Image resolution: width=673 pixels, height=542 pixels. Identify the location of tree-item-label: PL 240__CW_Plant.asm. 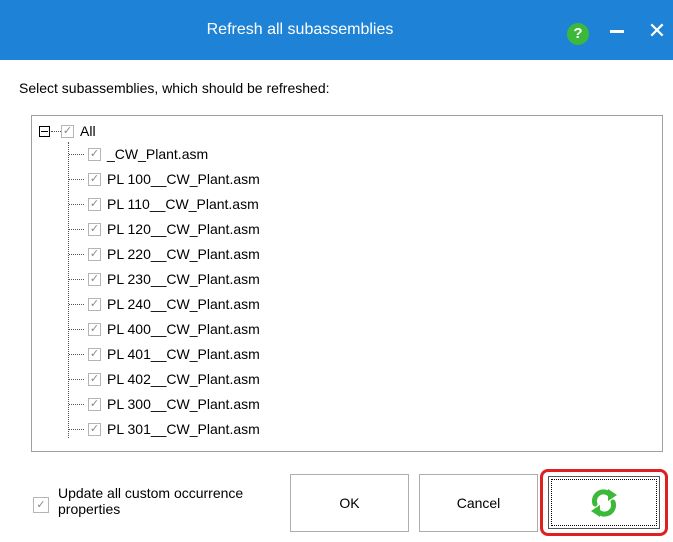
(183, 304).